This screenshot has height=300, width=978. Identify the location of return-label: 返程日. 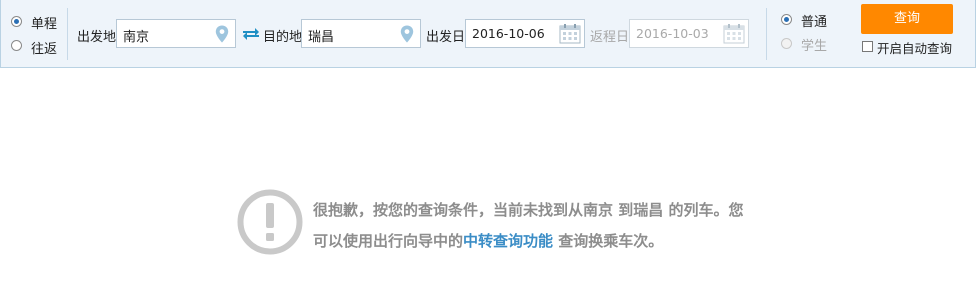
(610, 37).